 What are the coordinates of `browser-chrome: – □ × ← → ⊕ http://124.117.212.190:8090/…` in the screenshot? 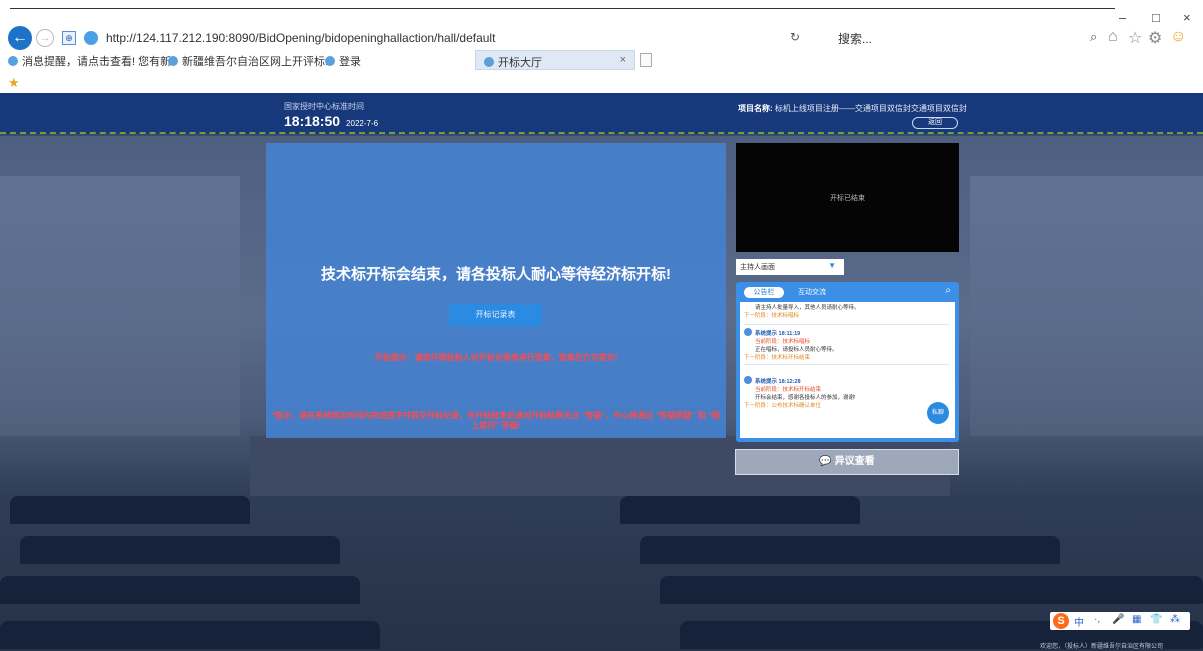 It's located at (601, 46).